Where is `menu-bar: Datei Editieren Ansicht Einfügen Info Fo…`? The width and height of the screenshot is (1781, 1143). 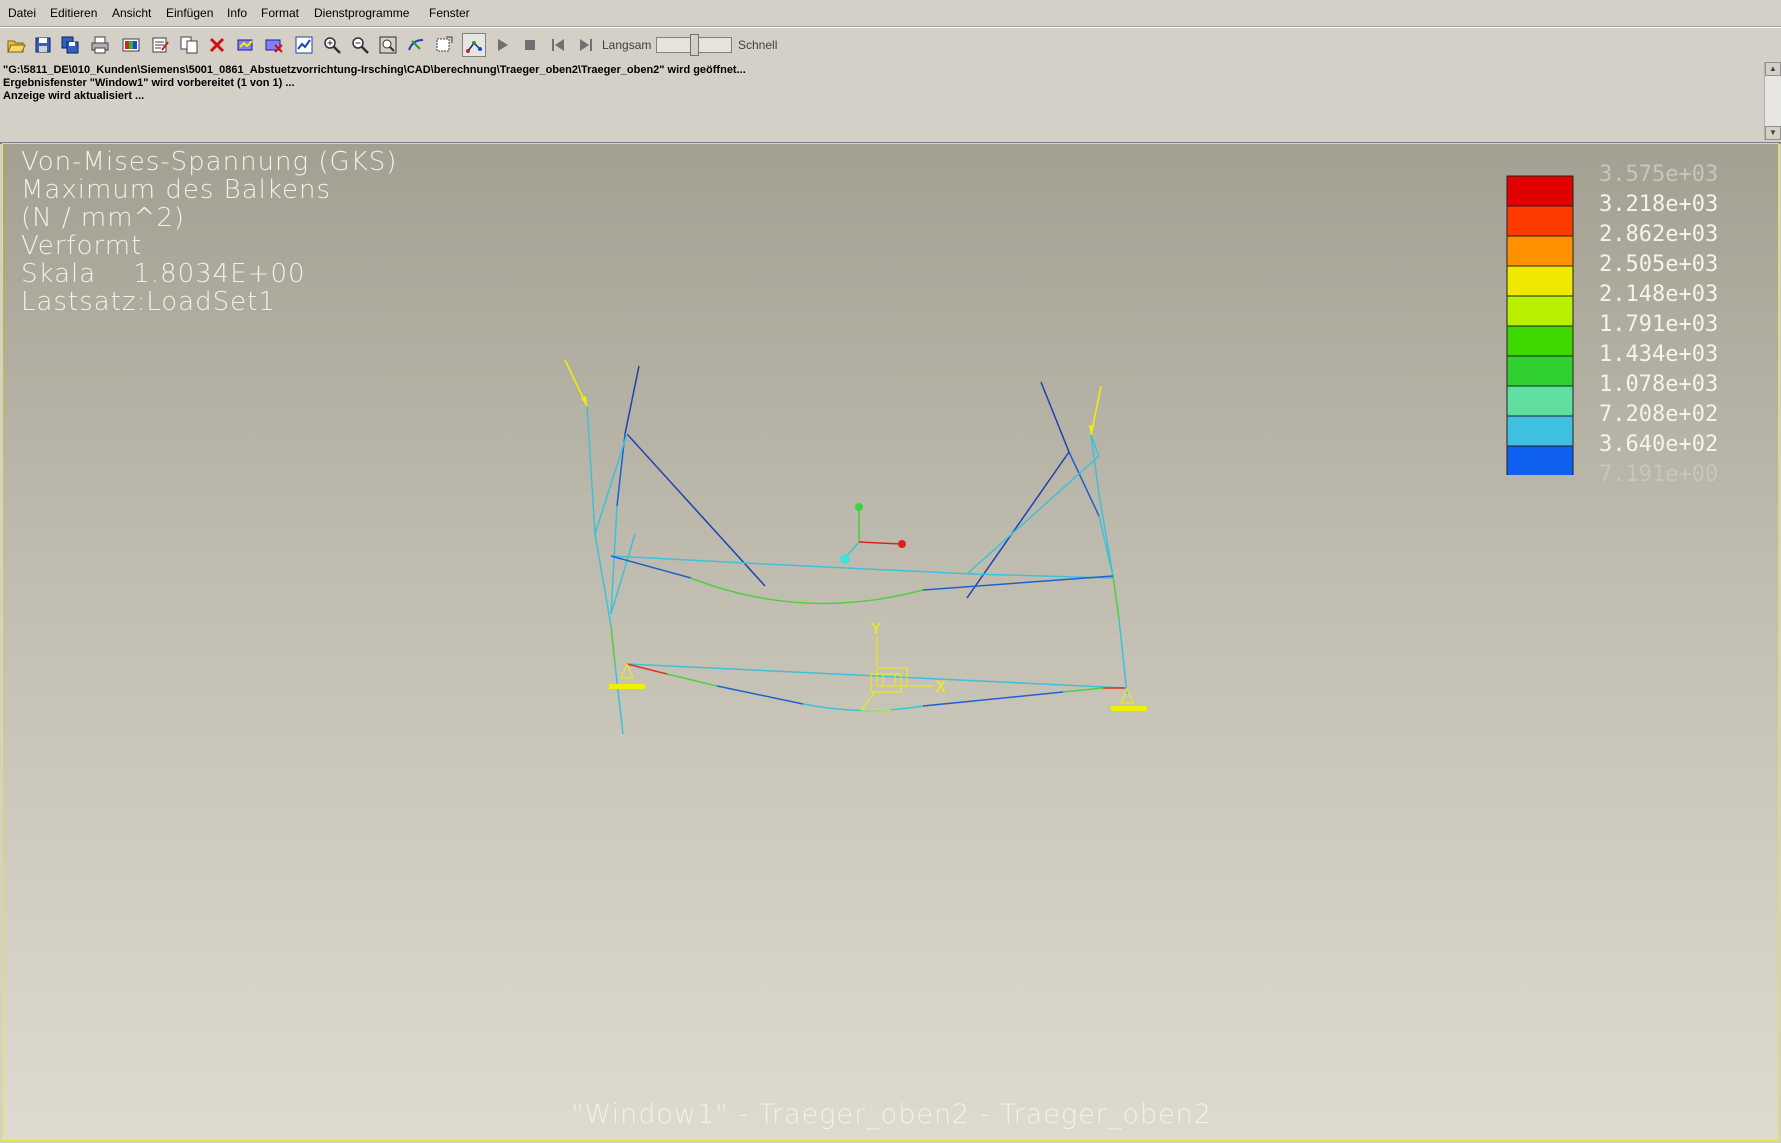 menu-bar: Datei Editieren Ansicht Einfügen Info Fo… is located at coordinates (890, 13).